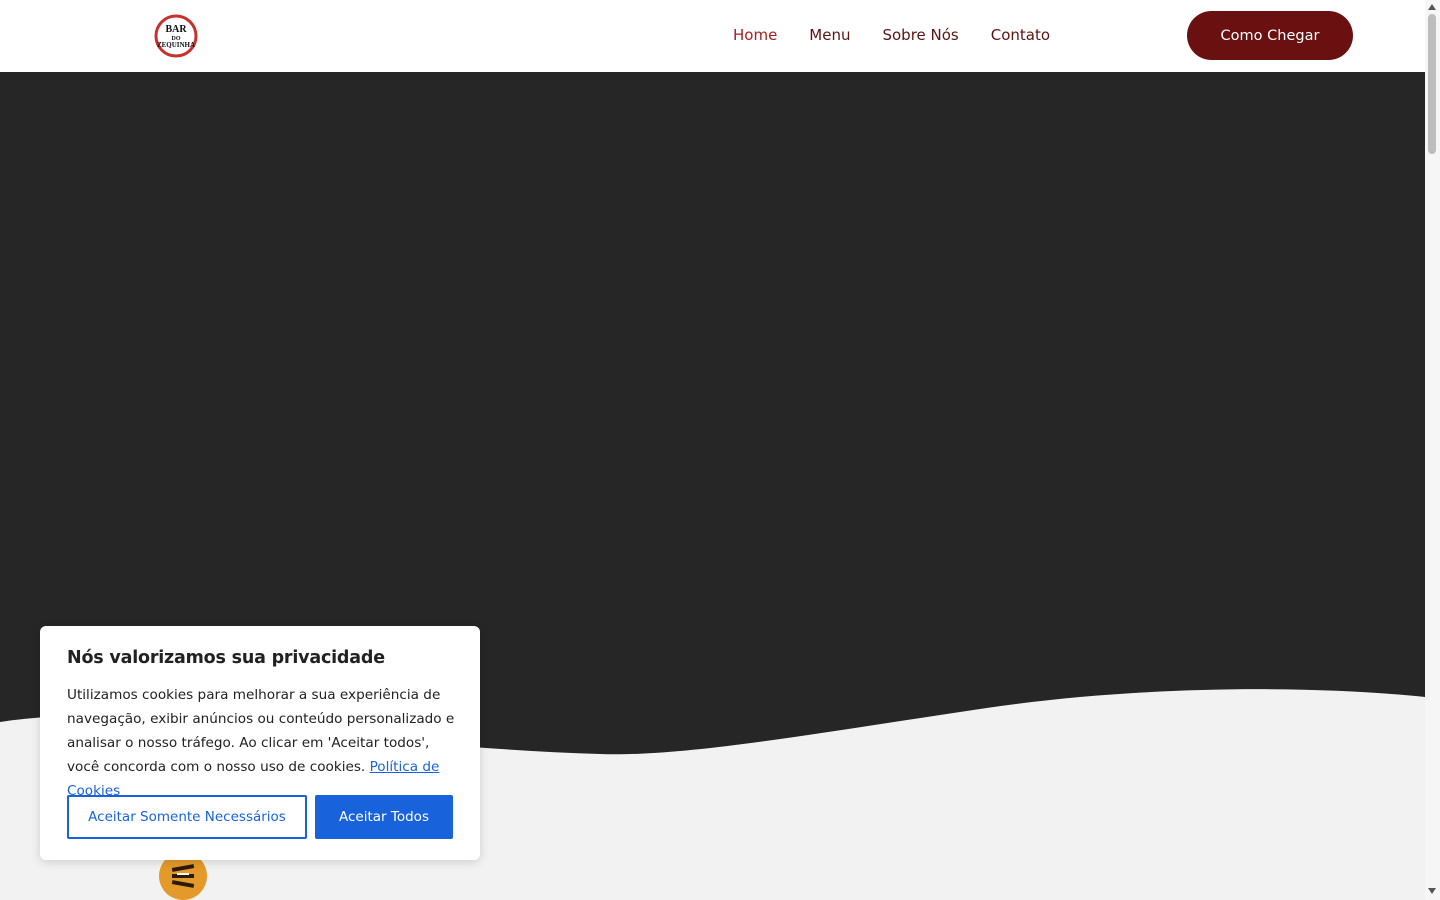 The image size is (1440, 900). Describe the element at coordinates (1270, 35) in the screenshot. I see `como-chegar-button: Como Chegar` at that location.